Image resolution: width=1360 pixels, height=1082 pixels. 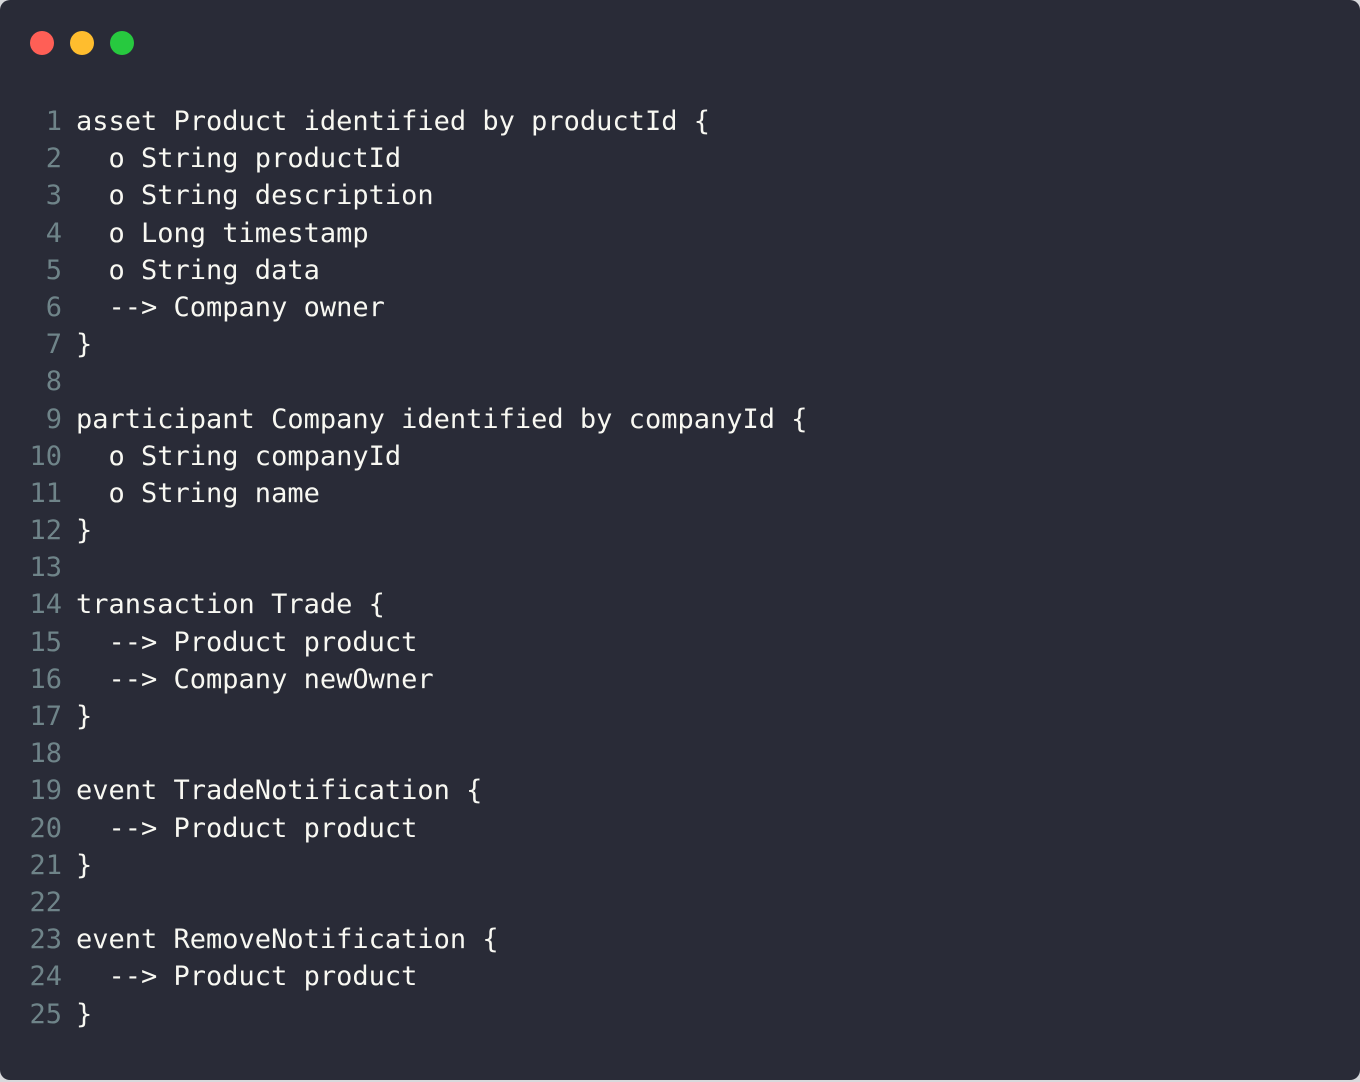 What do you see at coordinates (45, 679) in the screenshot?
I see `line-number: 16` at bounding box center [45, 679].